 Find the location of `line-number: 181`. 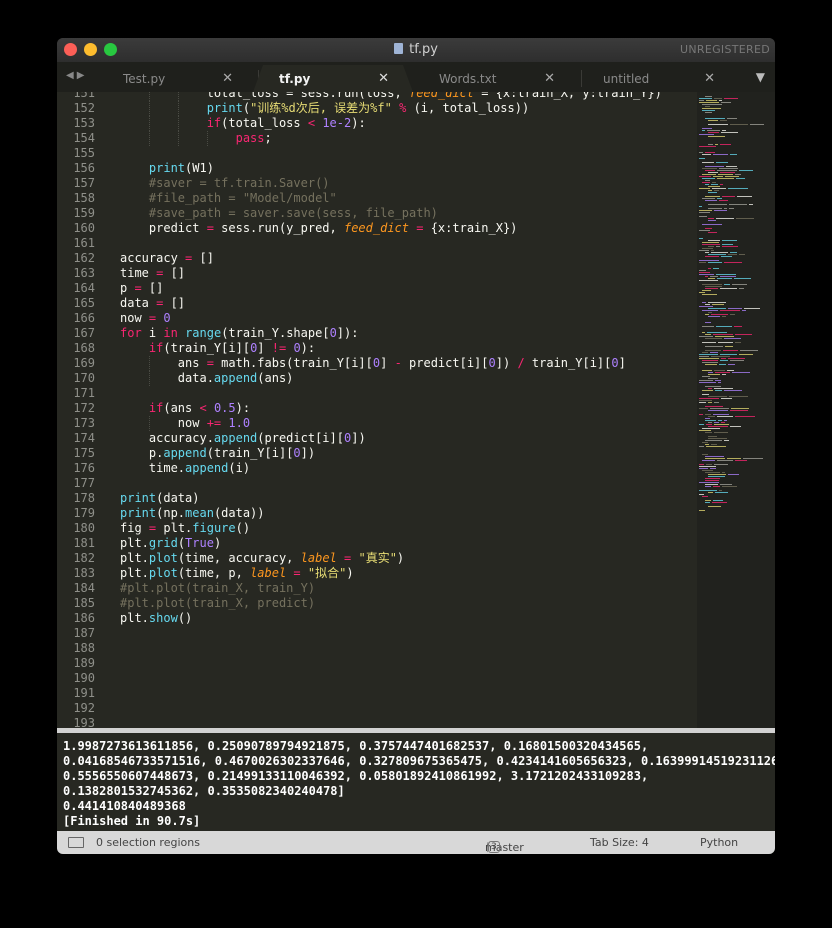

line-number: 181 is located at coordinates (84, 543).